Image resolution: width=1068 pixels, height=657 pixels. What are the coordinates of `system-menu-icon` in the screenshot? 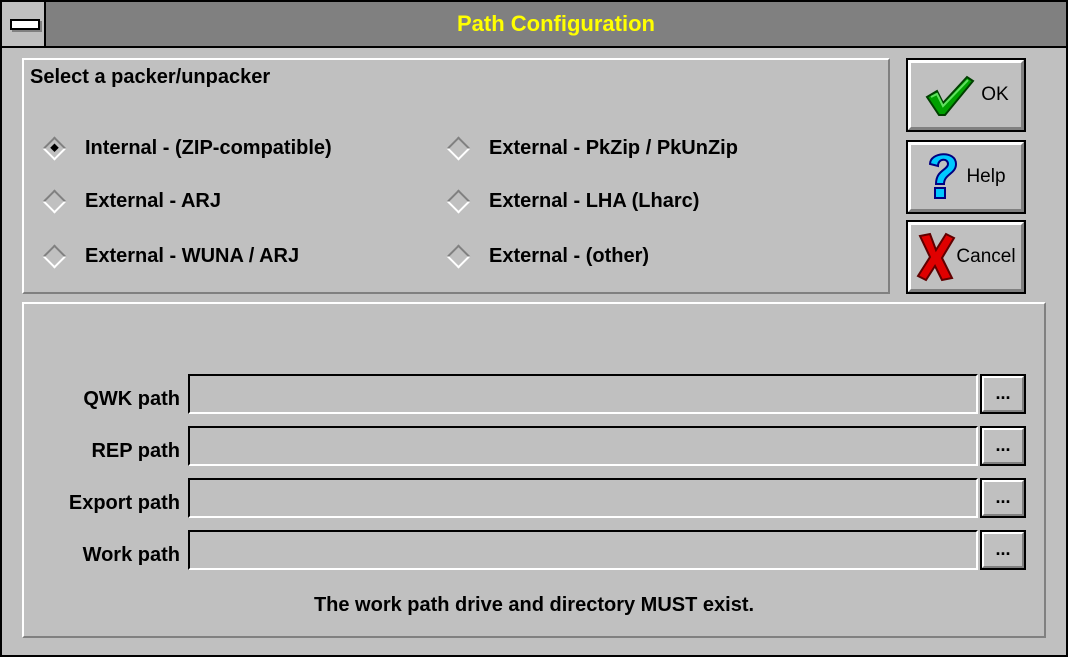 It's located at (25, 24).